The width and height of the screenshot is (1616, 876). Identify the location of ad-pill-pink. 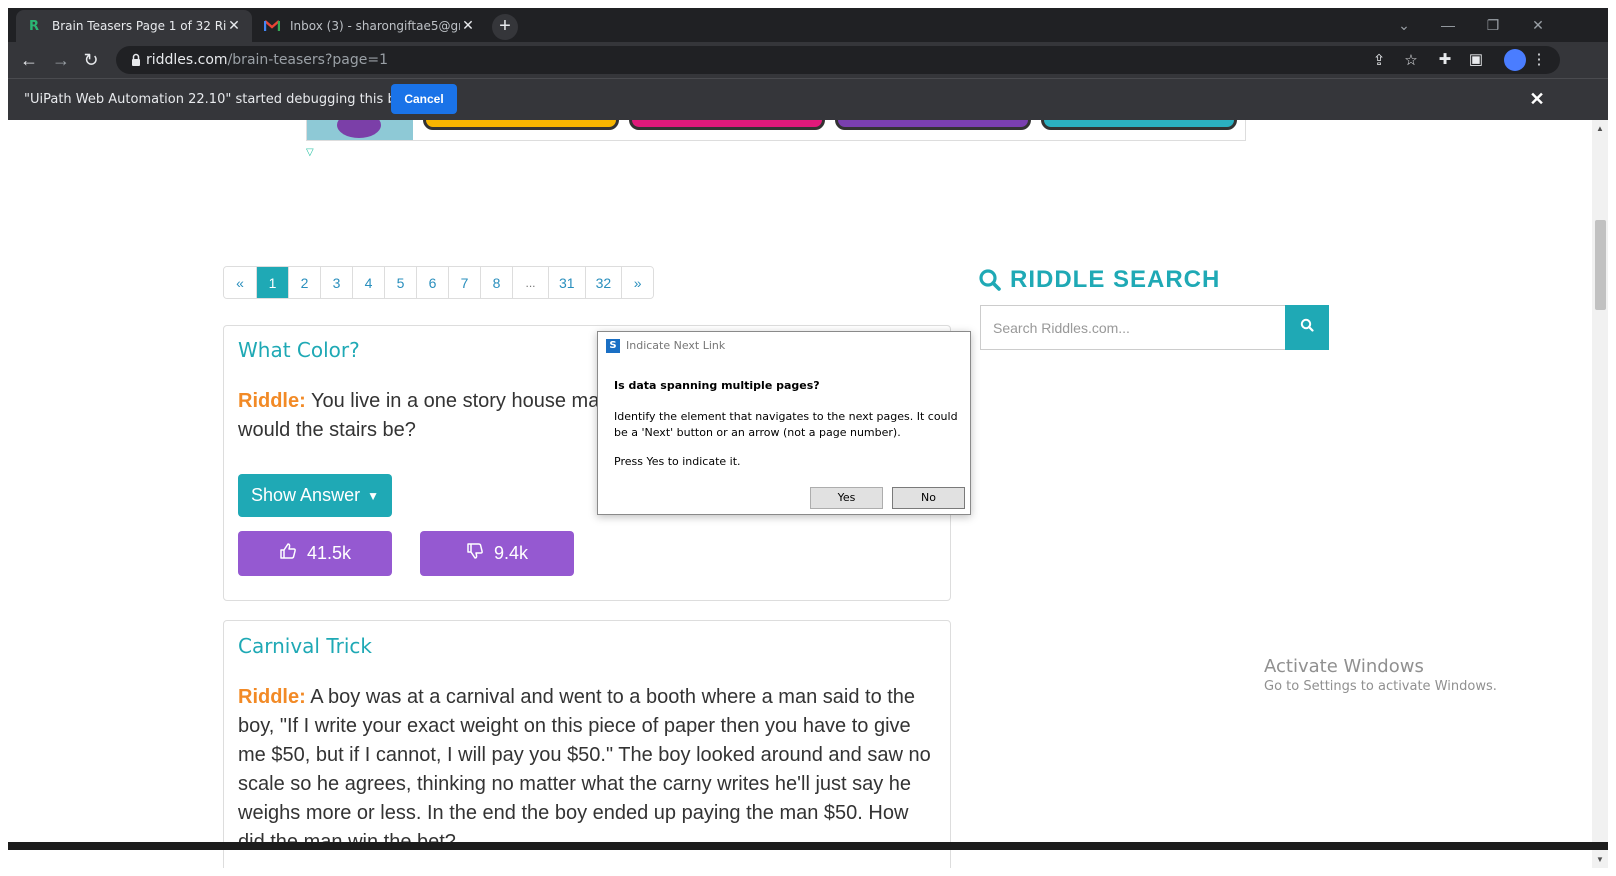
(727, 125).